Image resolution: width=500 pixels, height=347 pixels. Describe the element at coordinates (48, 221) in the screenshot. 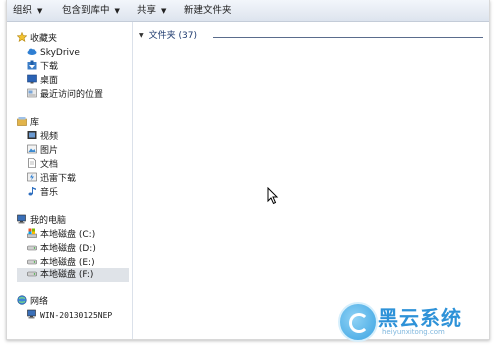

I see `nav-computer-label: 我的电脑` at that location.